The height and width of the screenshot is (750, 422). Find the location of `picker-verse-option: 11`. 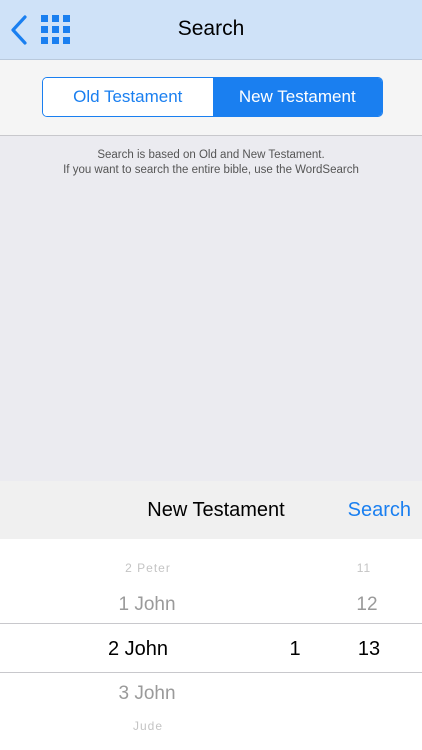

picker-verse-option: 11 is located at coordinates (364, 568).